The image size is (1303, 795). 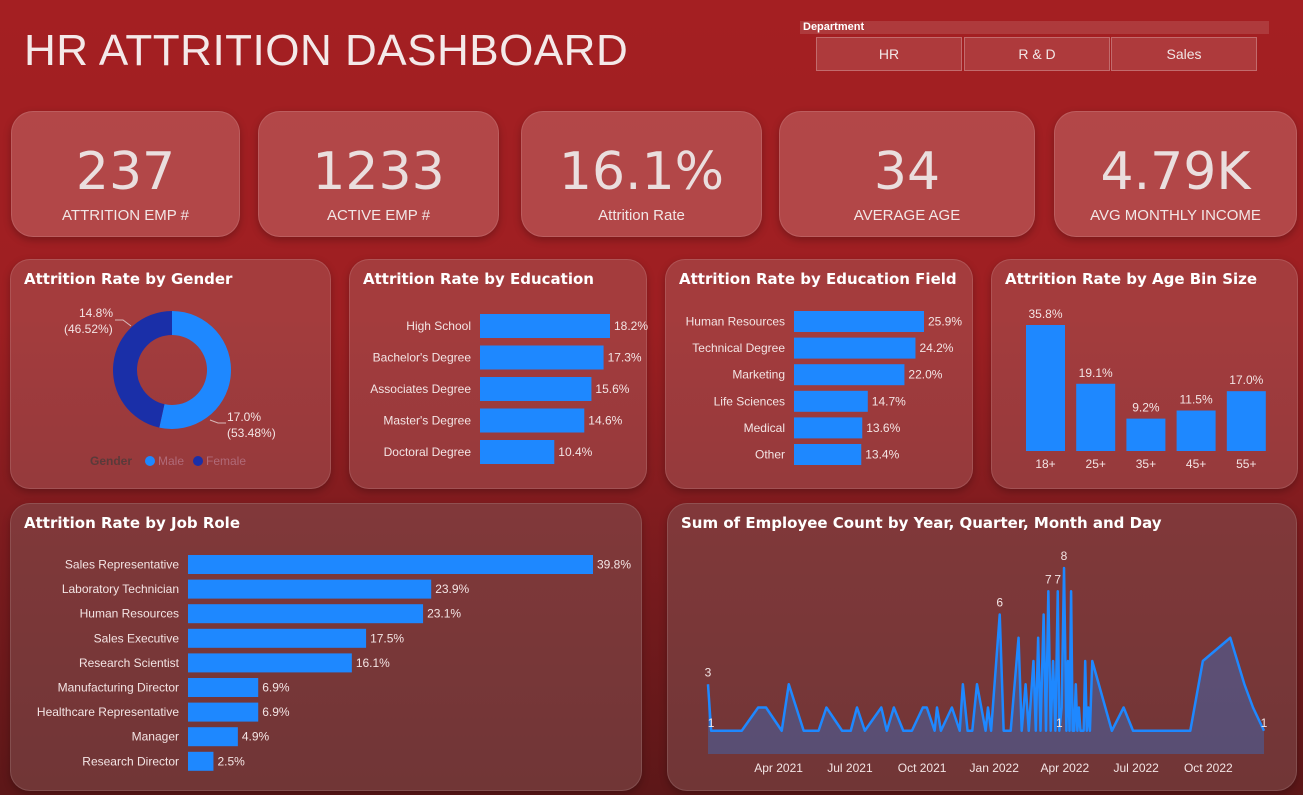 I want to click on category-label: Healthcare Representative, so click(x=108, y=712).